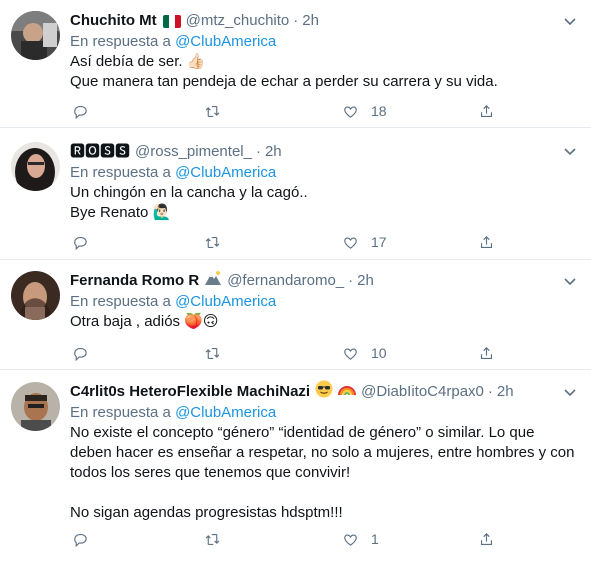 Image resolution: width=591 pixels, height=561 pixels. I want to click on tweet-text: Otra baja , adiós 🍑🙃, so click(324, 322).